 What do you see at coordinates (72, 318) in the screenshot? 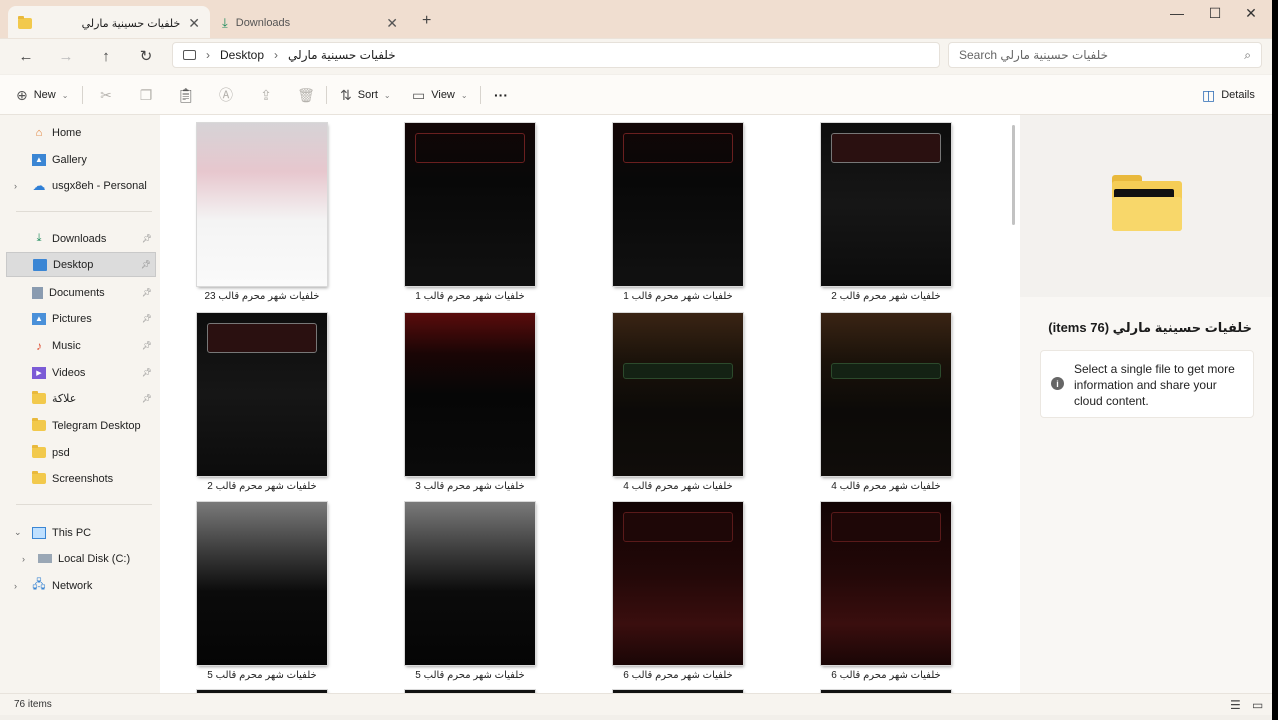
I see `sidebar-item-label: Pictures` at bounding box center [72, 318].